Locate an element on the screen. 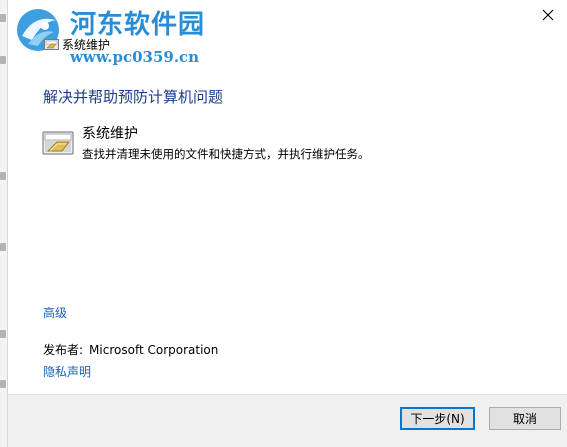 The width and height of the screenshot is (567, 447). publisher-info: 发布者: Microsoft Corporation is located at coordinates (130, 350).